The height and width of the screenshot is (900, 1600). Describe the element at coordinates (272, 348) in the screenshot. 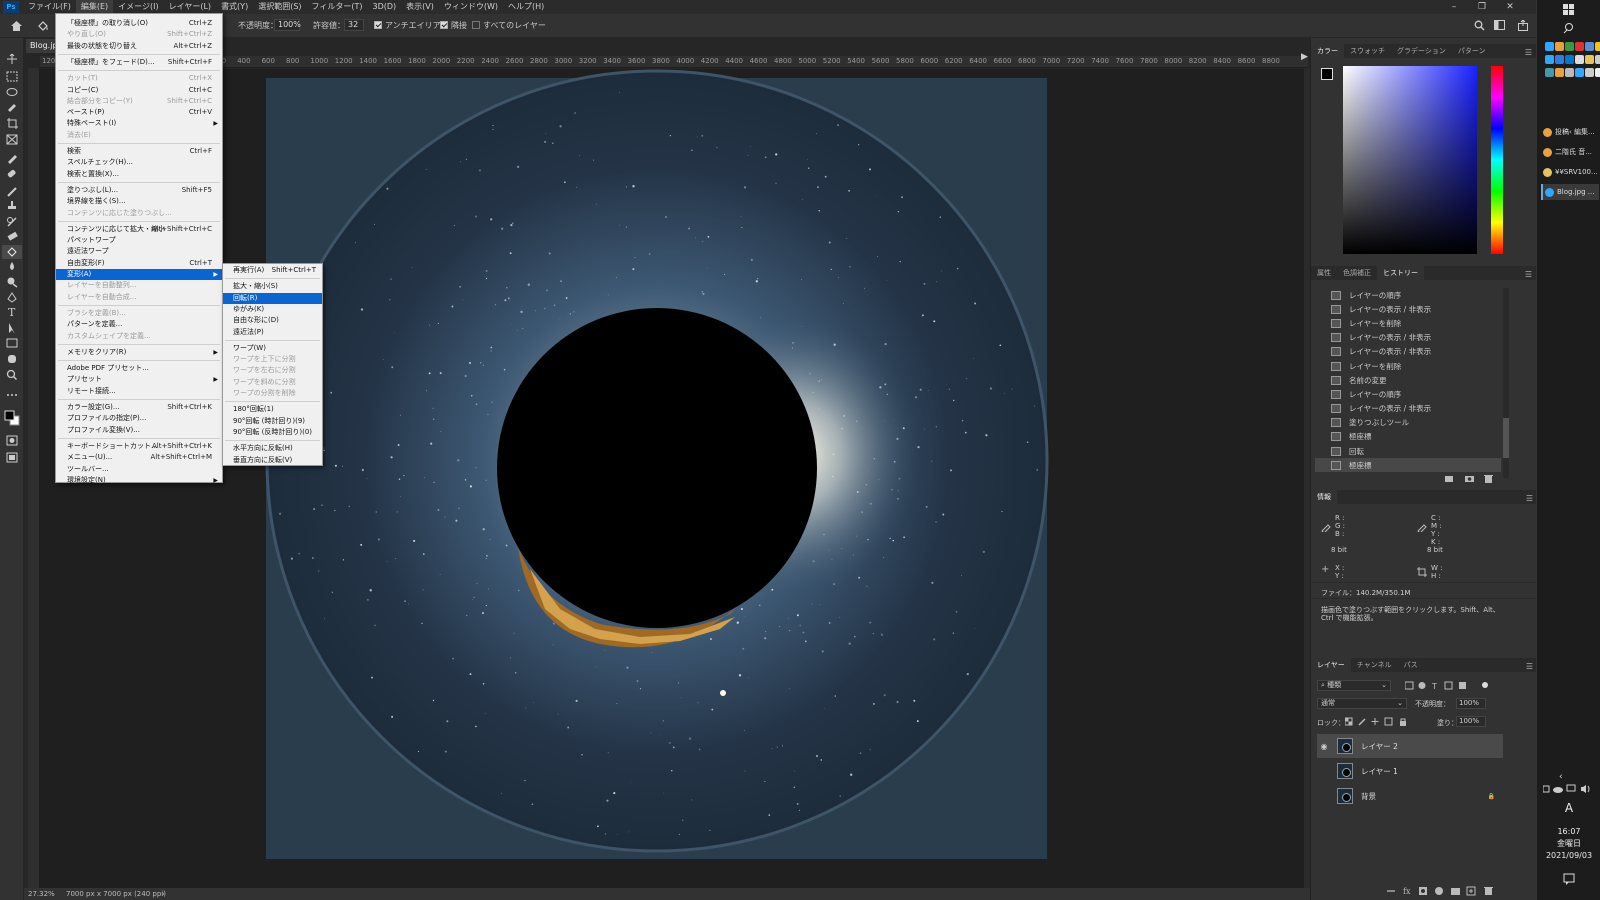

I see `transform-menu-item: ワープ(W)` at that location.